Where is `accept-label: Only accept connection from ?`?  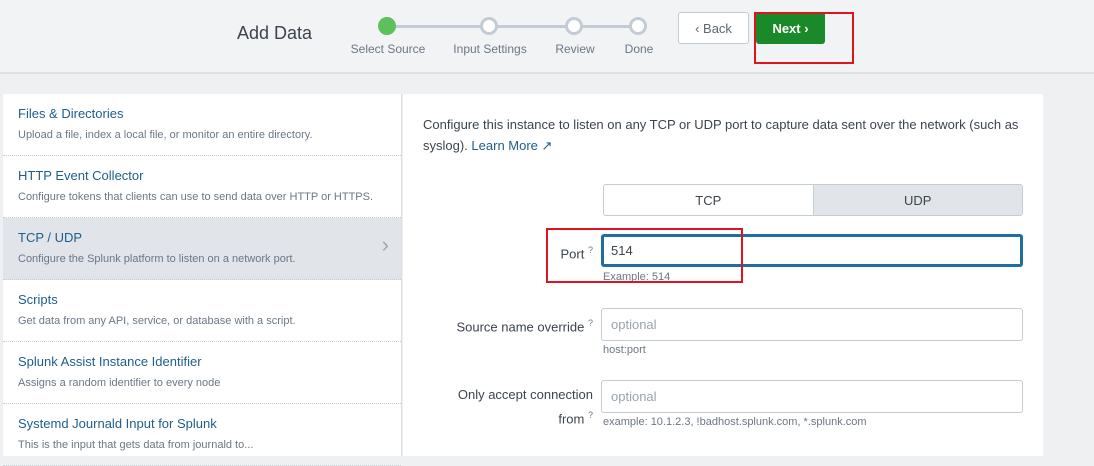 accept-label: Only accept connection from ? is located at coordinates (518, 407).